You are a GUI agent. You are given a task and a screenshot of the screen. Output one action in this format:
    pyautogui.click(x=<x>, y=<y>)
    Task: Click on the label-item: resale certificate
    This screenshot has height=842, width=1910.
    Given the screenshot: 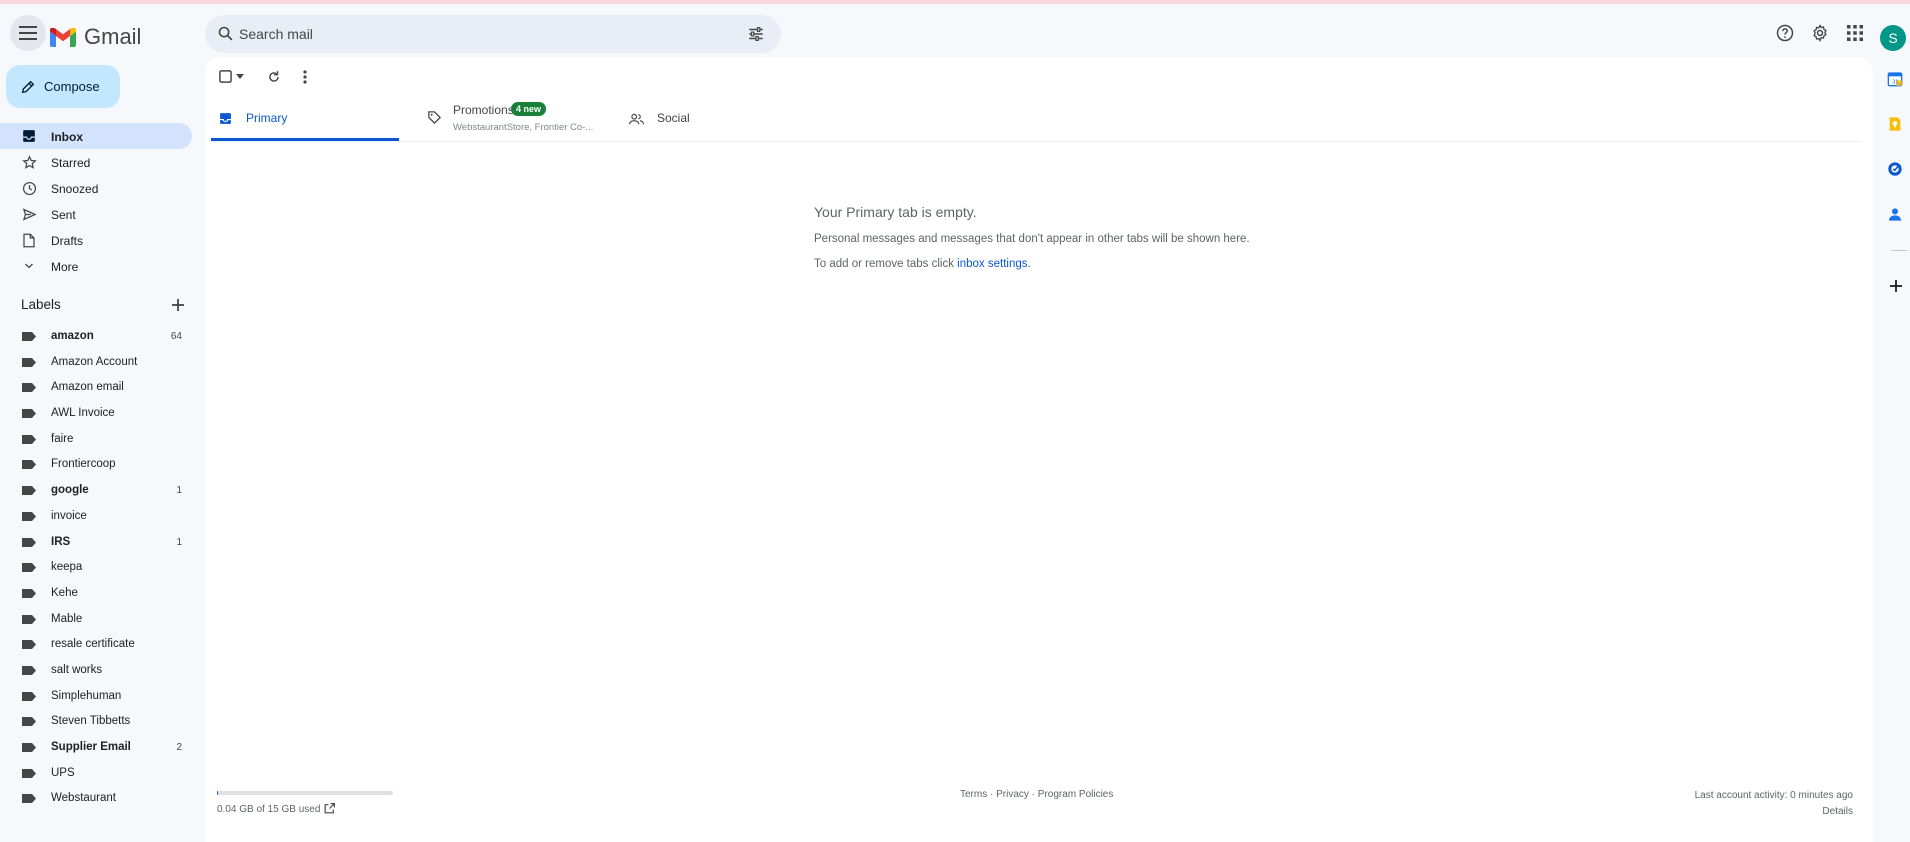 What is the action you would take?
    pyautogui.click(x=96, y=645)
    